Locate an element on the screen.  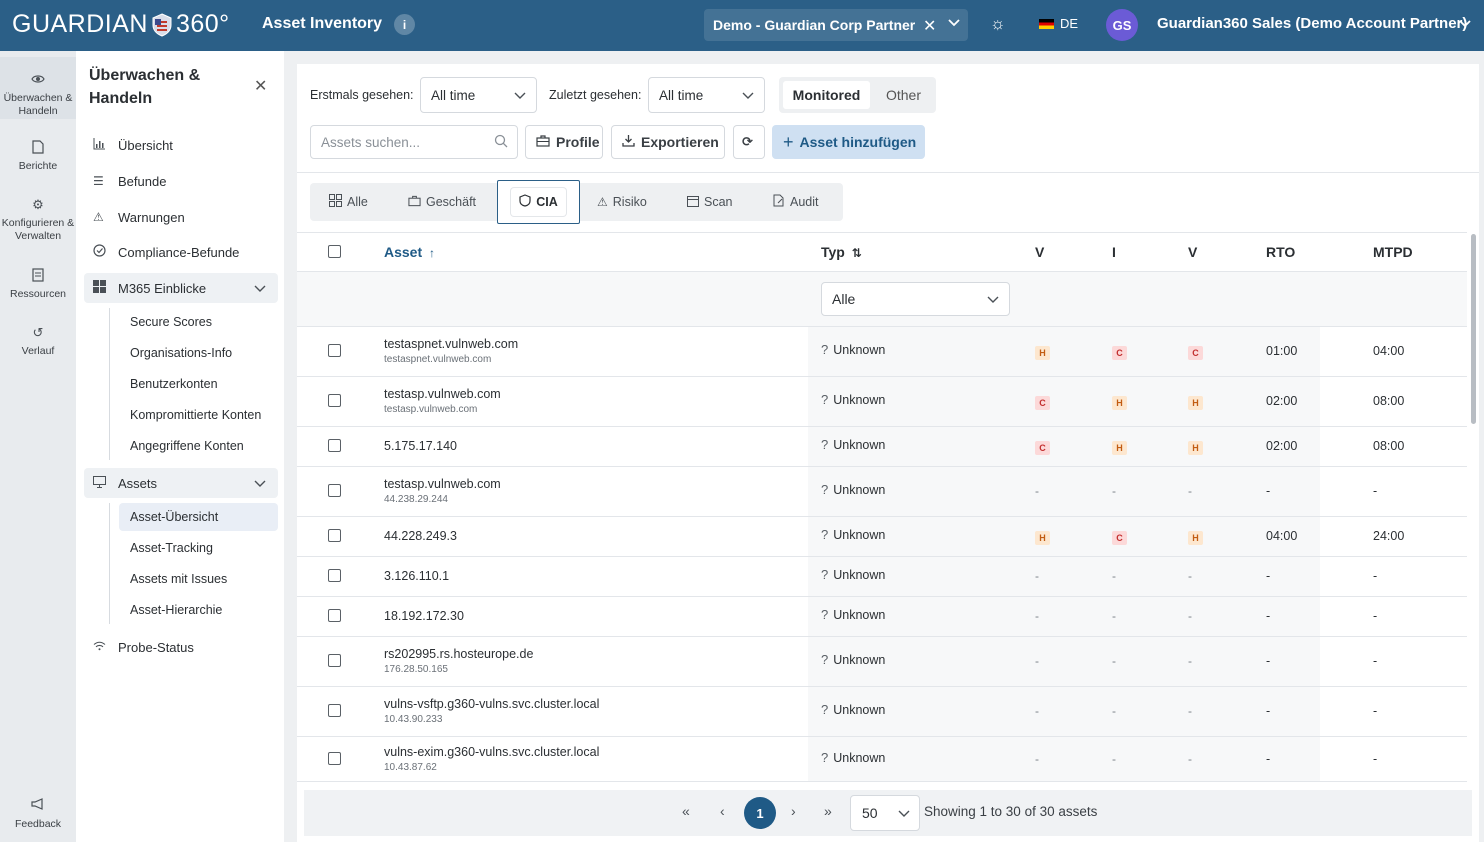
first-page-button: « is located at coordinates (686, 811).